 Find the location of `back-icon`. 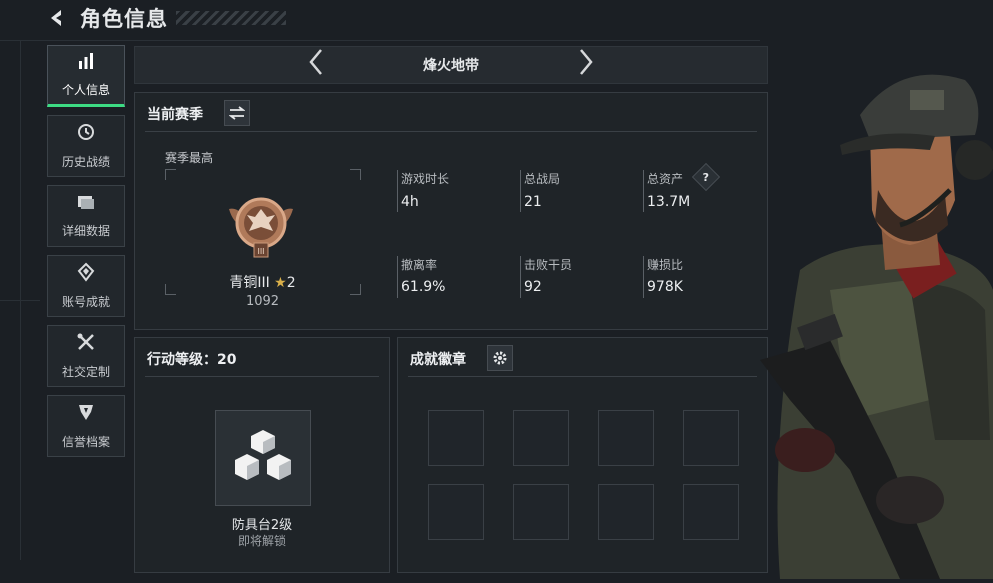

back-icon is located at coordinates (57, 18).